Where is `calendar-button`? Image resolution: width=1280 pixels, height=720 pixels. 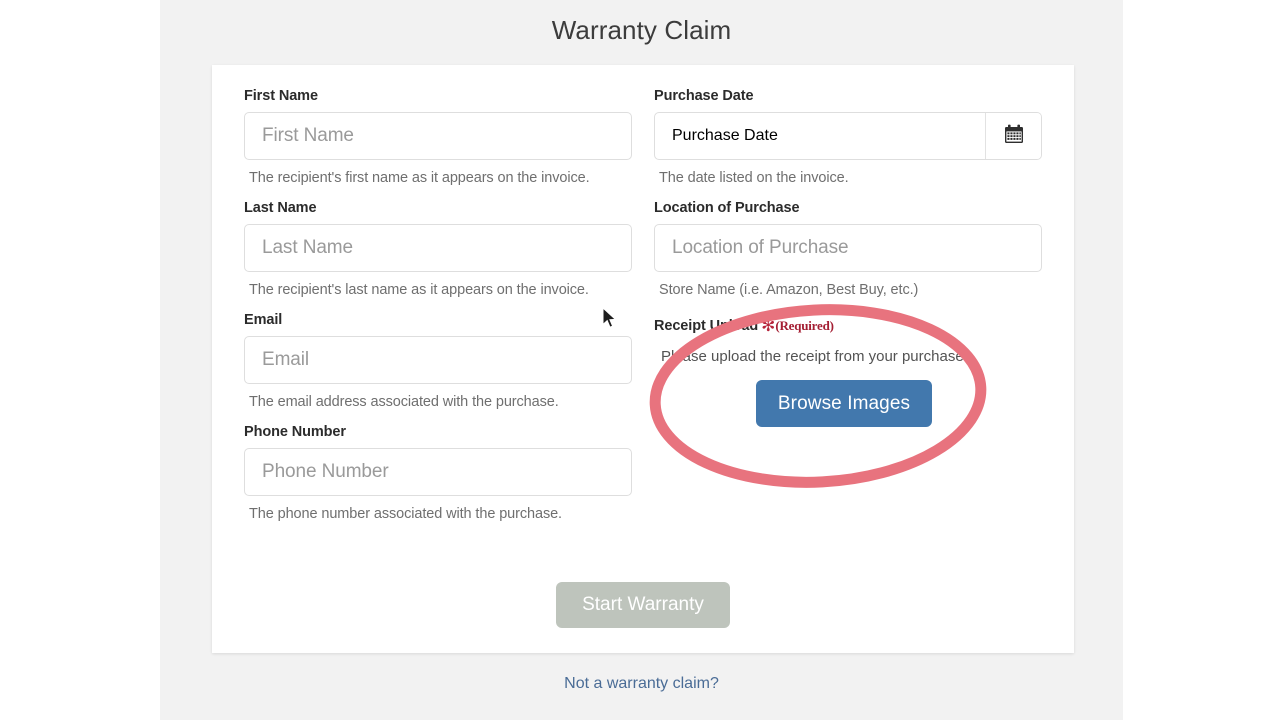 calendar-button is located at coordinates (1013, 136).